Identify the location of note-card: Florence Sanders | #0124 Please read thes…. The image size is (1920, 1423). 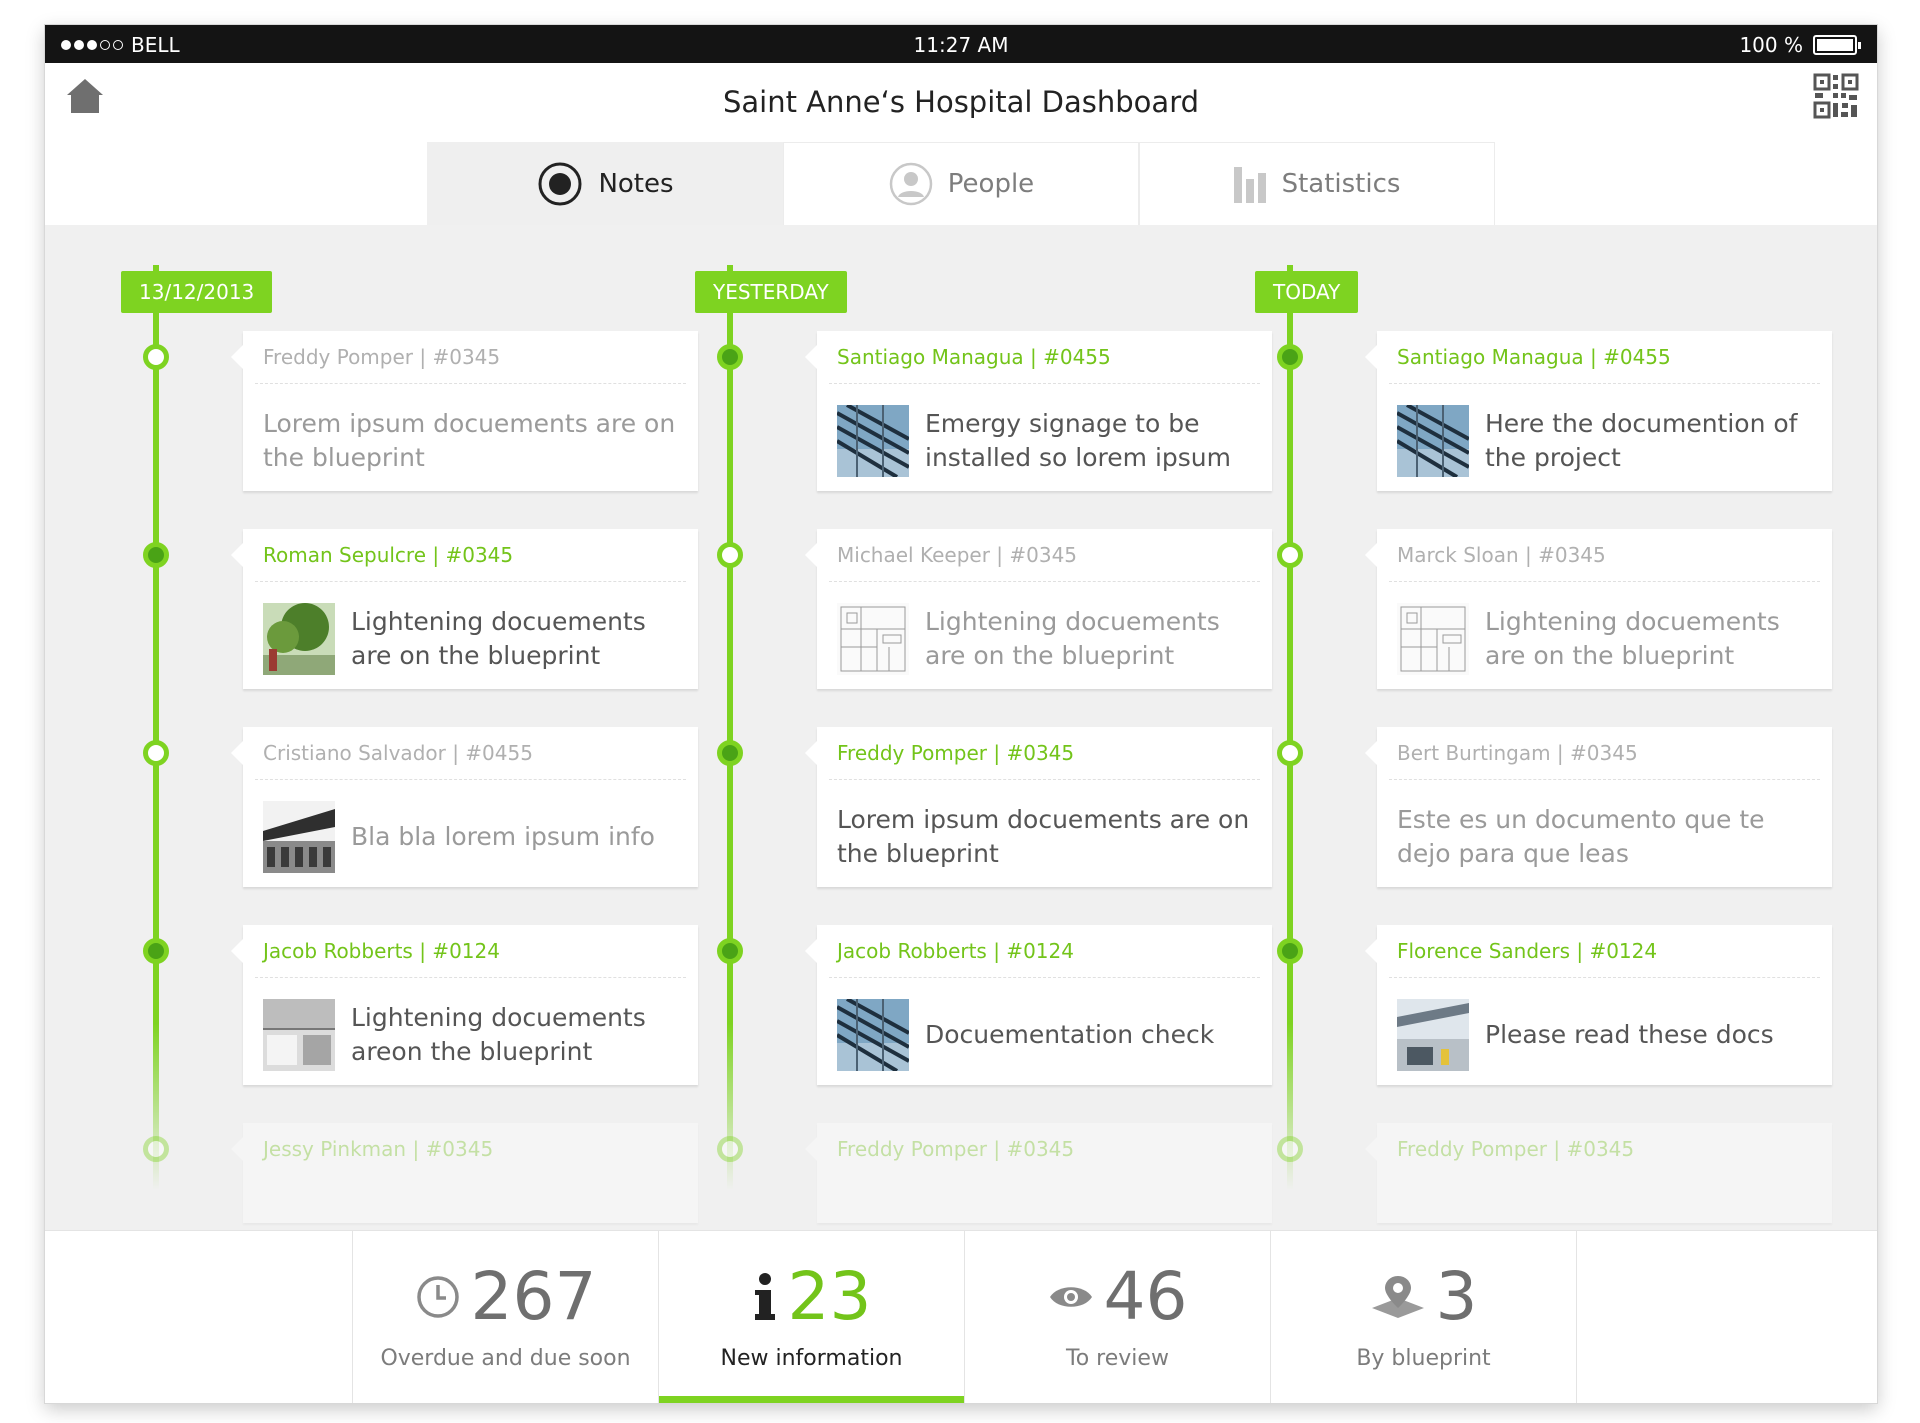
(1598, 1005).